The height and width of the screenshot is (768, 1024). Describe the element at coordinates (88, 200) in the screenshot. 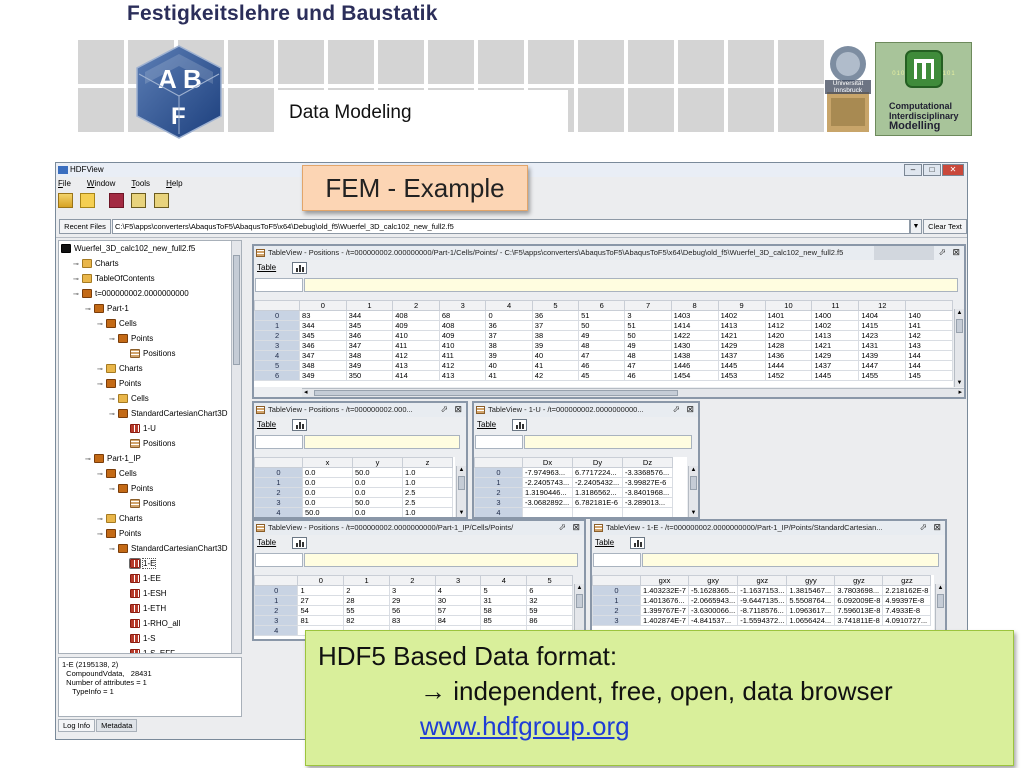

I see `open-folder-icon` at that location.